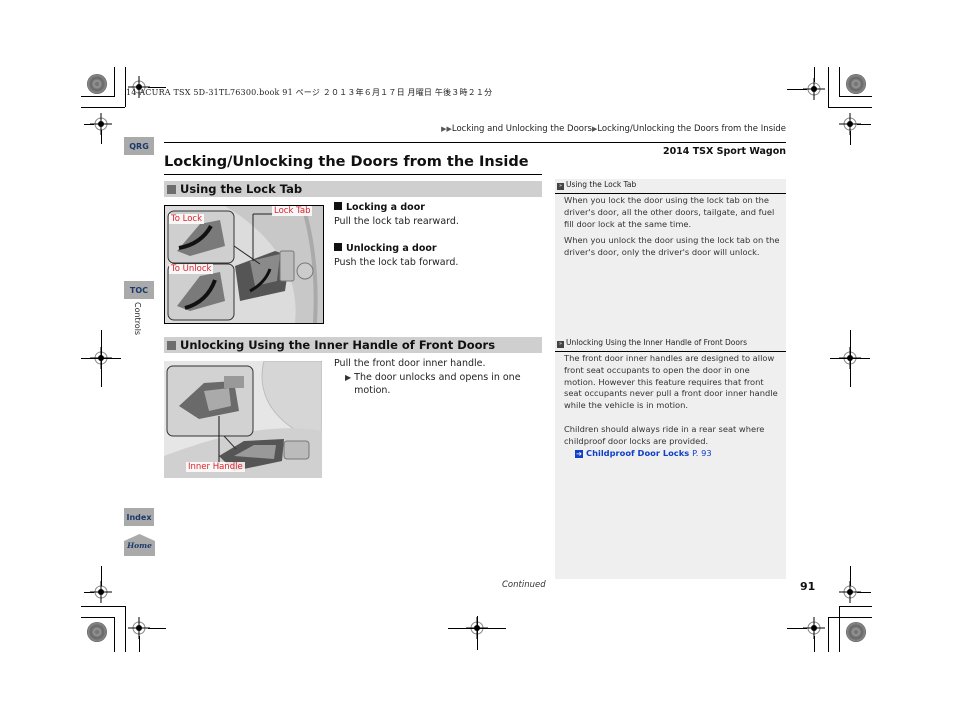  Describe the element at coordinates (597, 185) in the screenshot. I see `note-heading: » Using the Lock Tab` at that location.